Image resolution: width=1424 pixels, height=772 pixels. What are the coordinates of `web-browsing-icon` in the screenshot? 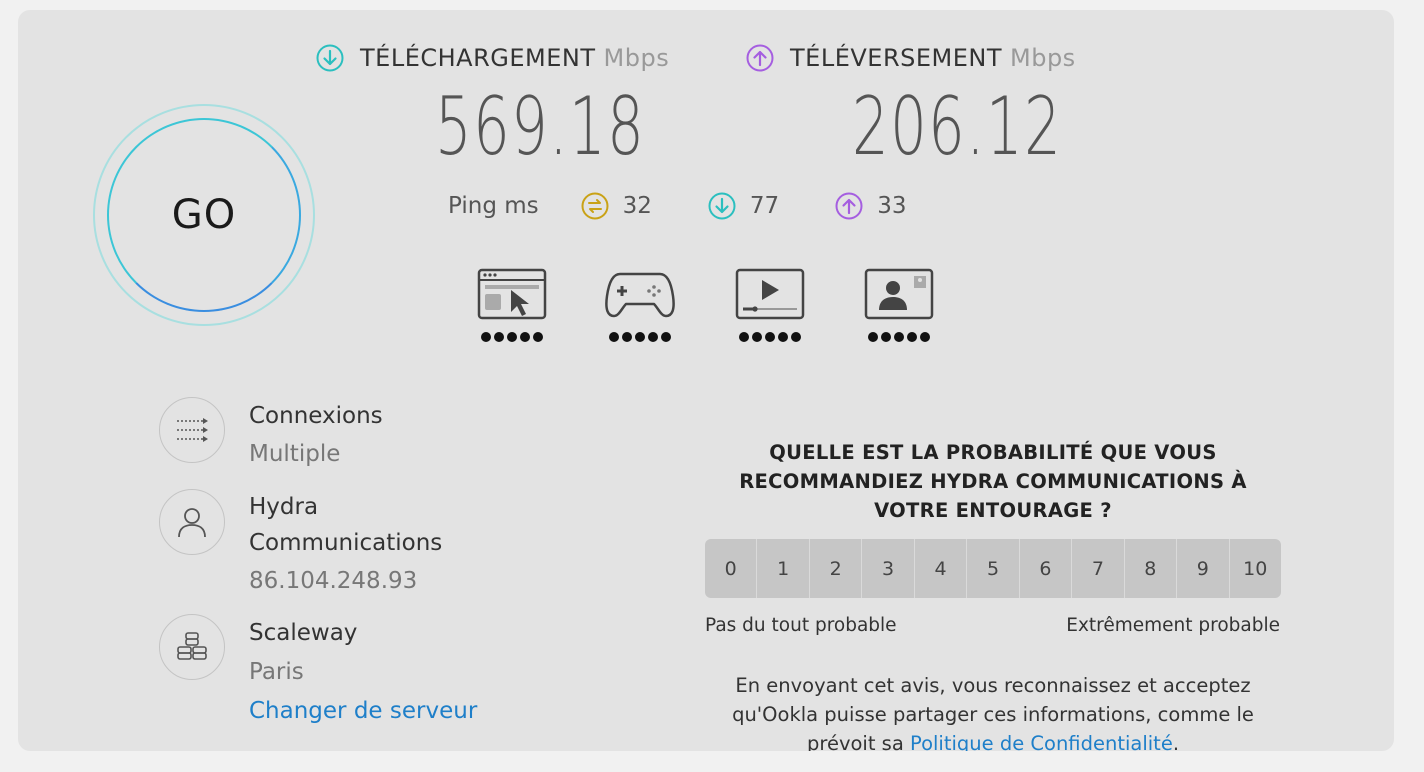 It's located at (512, 294).